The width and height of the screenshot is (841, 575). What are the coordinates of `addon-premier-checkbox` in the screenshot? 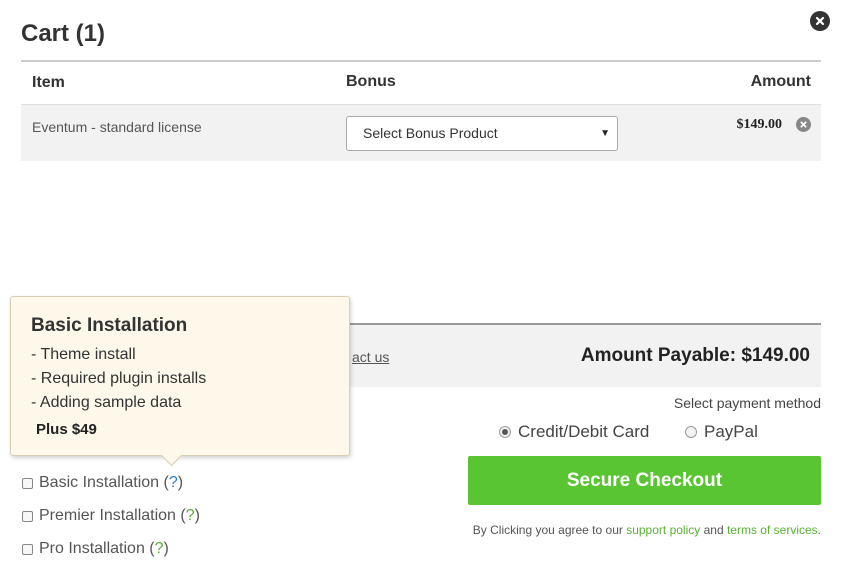 It's located at (27, 516).